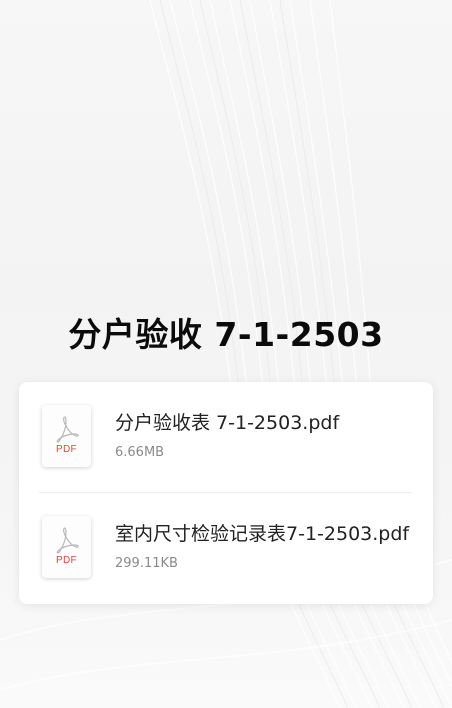 The height and width of the screenshot is (708, 452). Describe the element at coordinates (146, 563) in the screenshot. I see `file-size: 299.11KB` at that location.